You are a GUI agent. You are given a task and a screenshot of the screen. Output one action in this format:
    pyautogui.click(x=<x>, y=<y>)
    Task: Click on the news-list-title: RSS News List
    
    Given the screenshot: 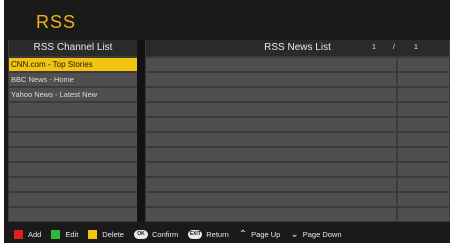 What is the action you would take?
    pyautogui.click(x=297, y=47)
    